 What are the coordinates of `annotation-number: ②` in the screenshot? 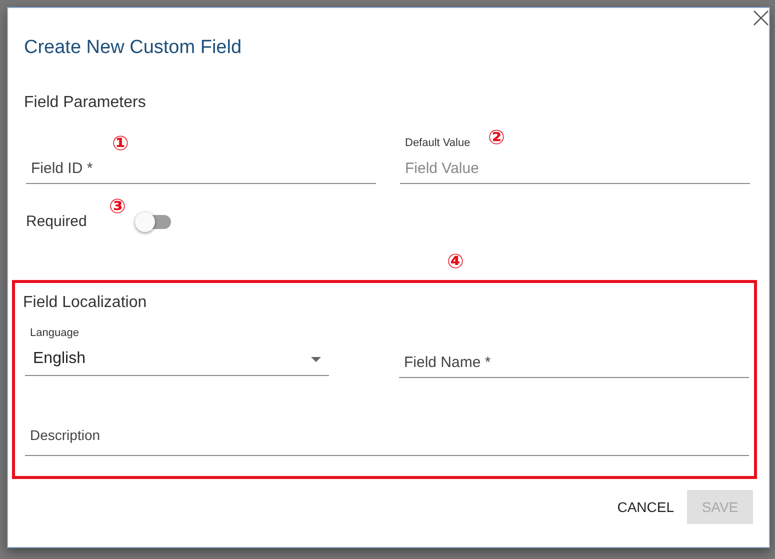 It's located at (496, 137).